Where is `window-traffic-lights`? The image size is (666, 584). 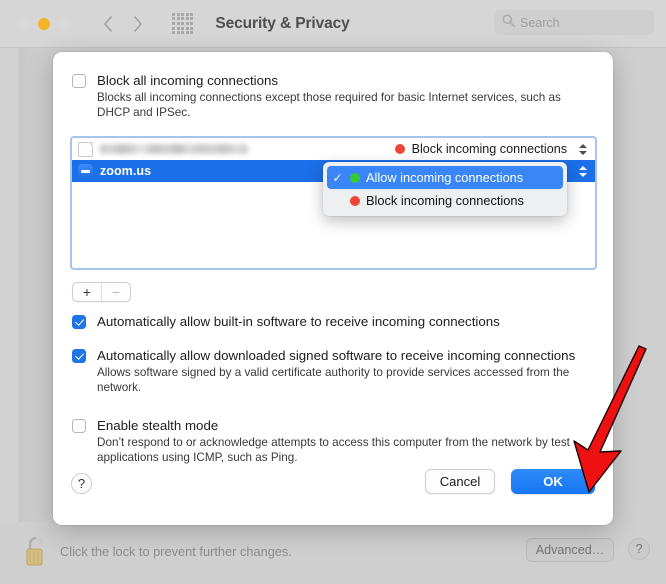
window-traffic-lights is located at coordinates (44, 23).